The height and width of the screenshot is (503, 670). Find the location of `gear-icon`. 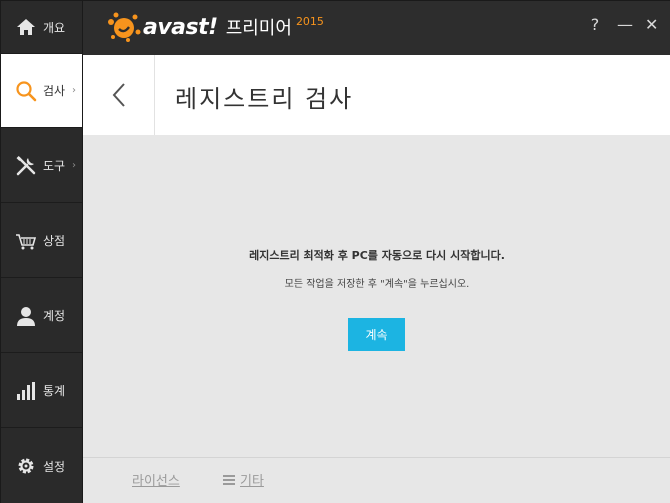

gear-icon is located at coordinates (26, 466).